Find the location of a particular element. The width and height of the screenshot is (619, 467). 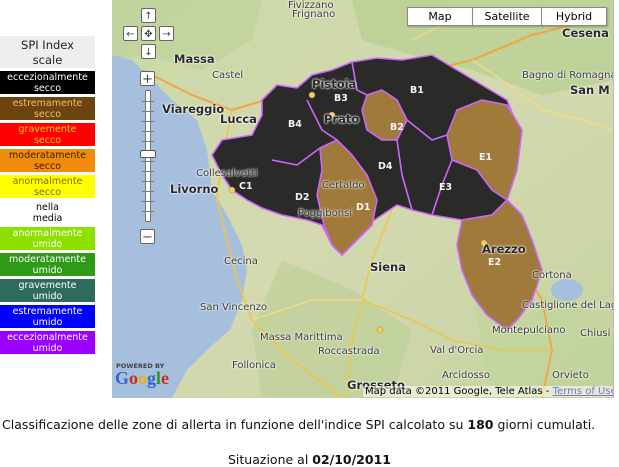

place-massa-marittima: Massa Marittima is located at coordinates (301, 337).